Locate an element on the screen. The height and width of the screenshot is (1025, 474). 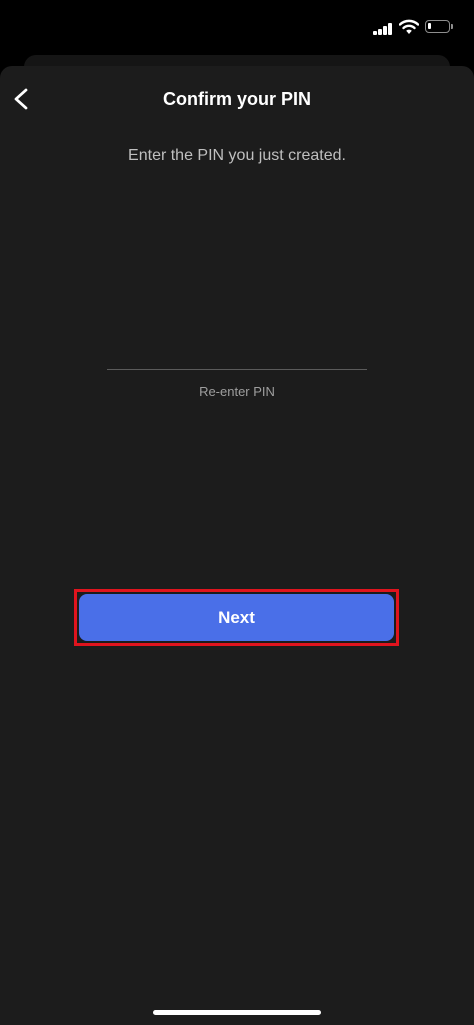
battery-level-fill is located at coordinates (429, 26).